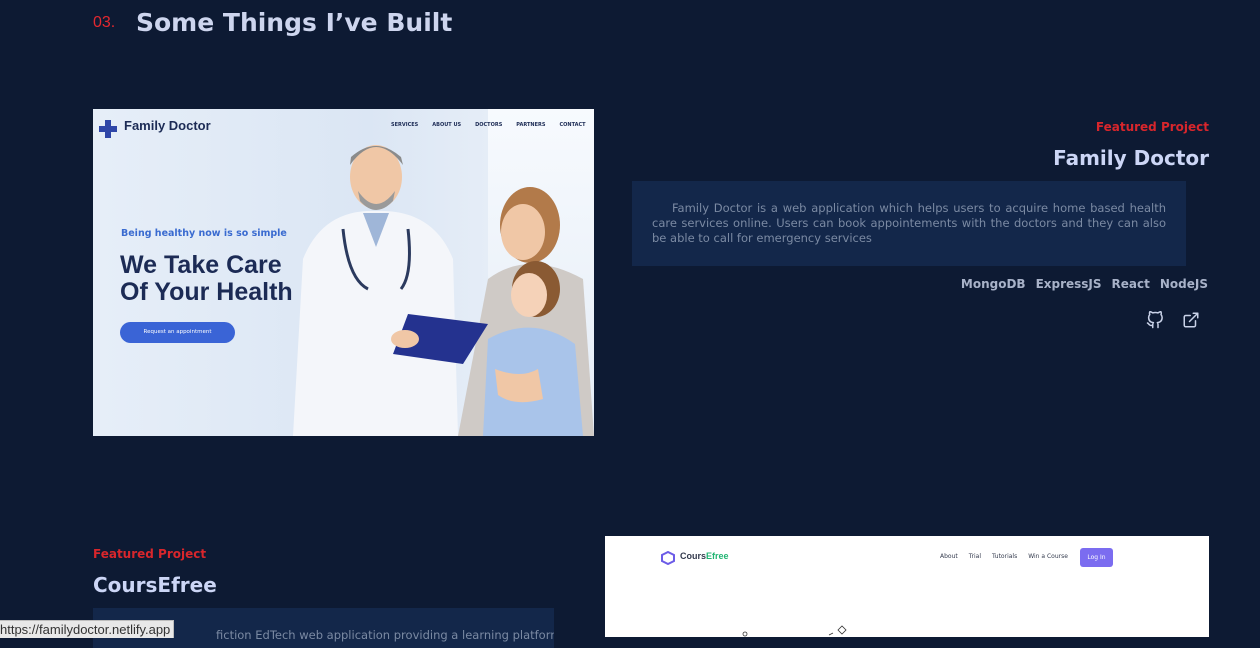 The height and width of the screenshot is (648, 1260). What do you see at coordinates (794, 631) in the screenshot?
I see `decor-shapes` at bounding box center [794, 631].